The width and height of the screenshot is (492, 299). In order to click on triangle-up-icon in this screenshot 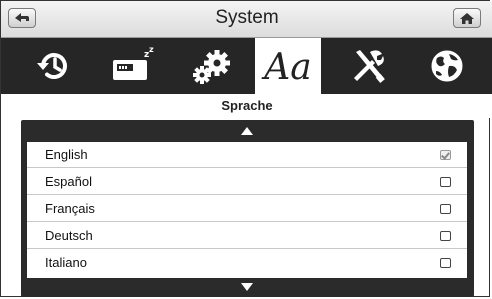, I will do `click(247, 131)`.